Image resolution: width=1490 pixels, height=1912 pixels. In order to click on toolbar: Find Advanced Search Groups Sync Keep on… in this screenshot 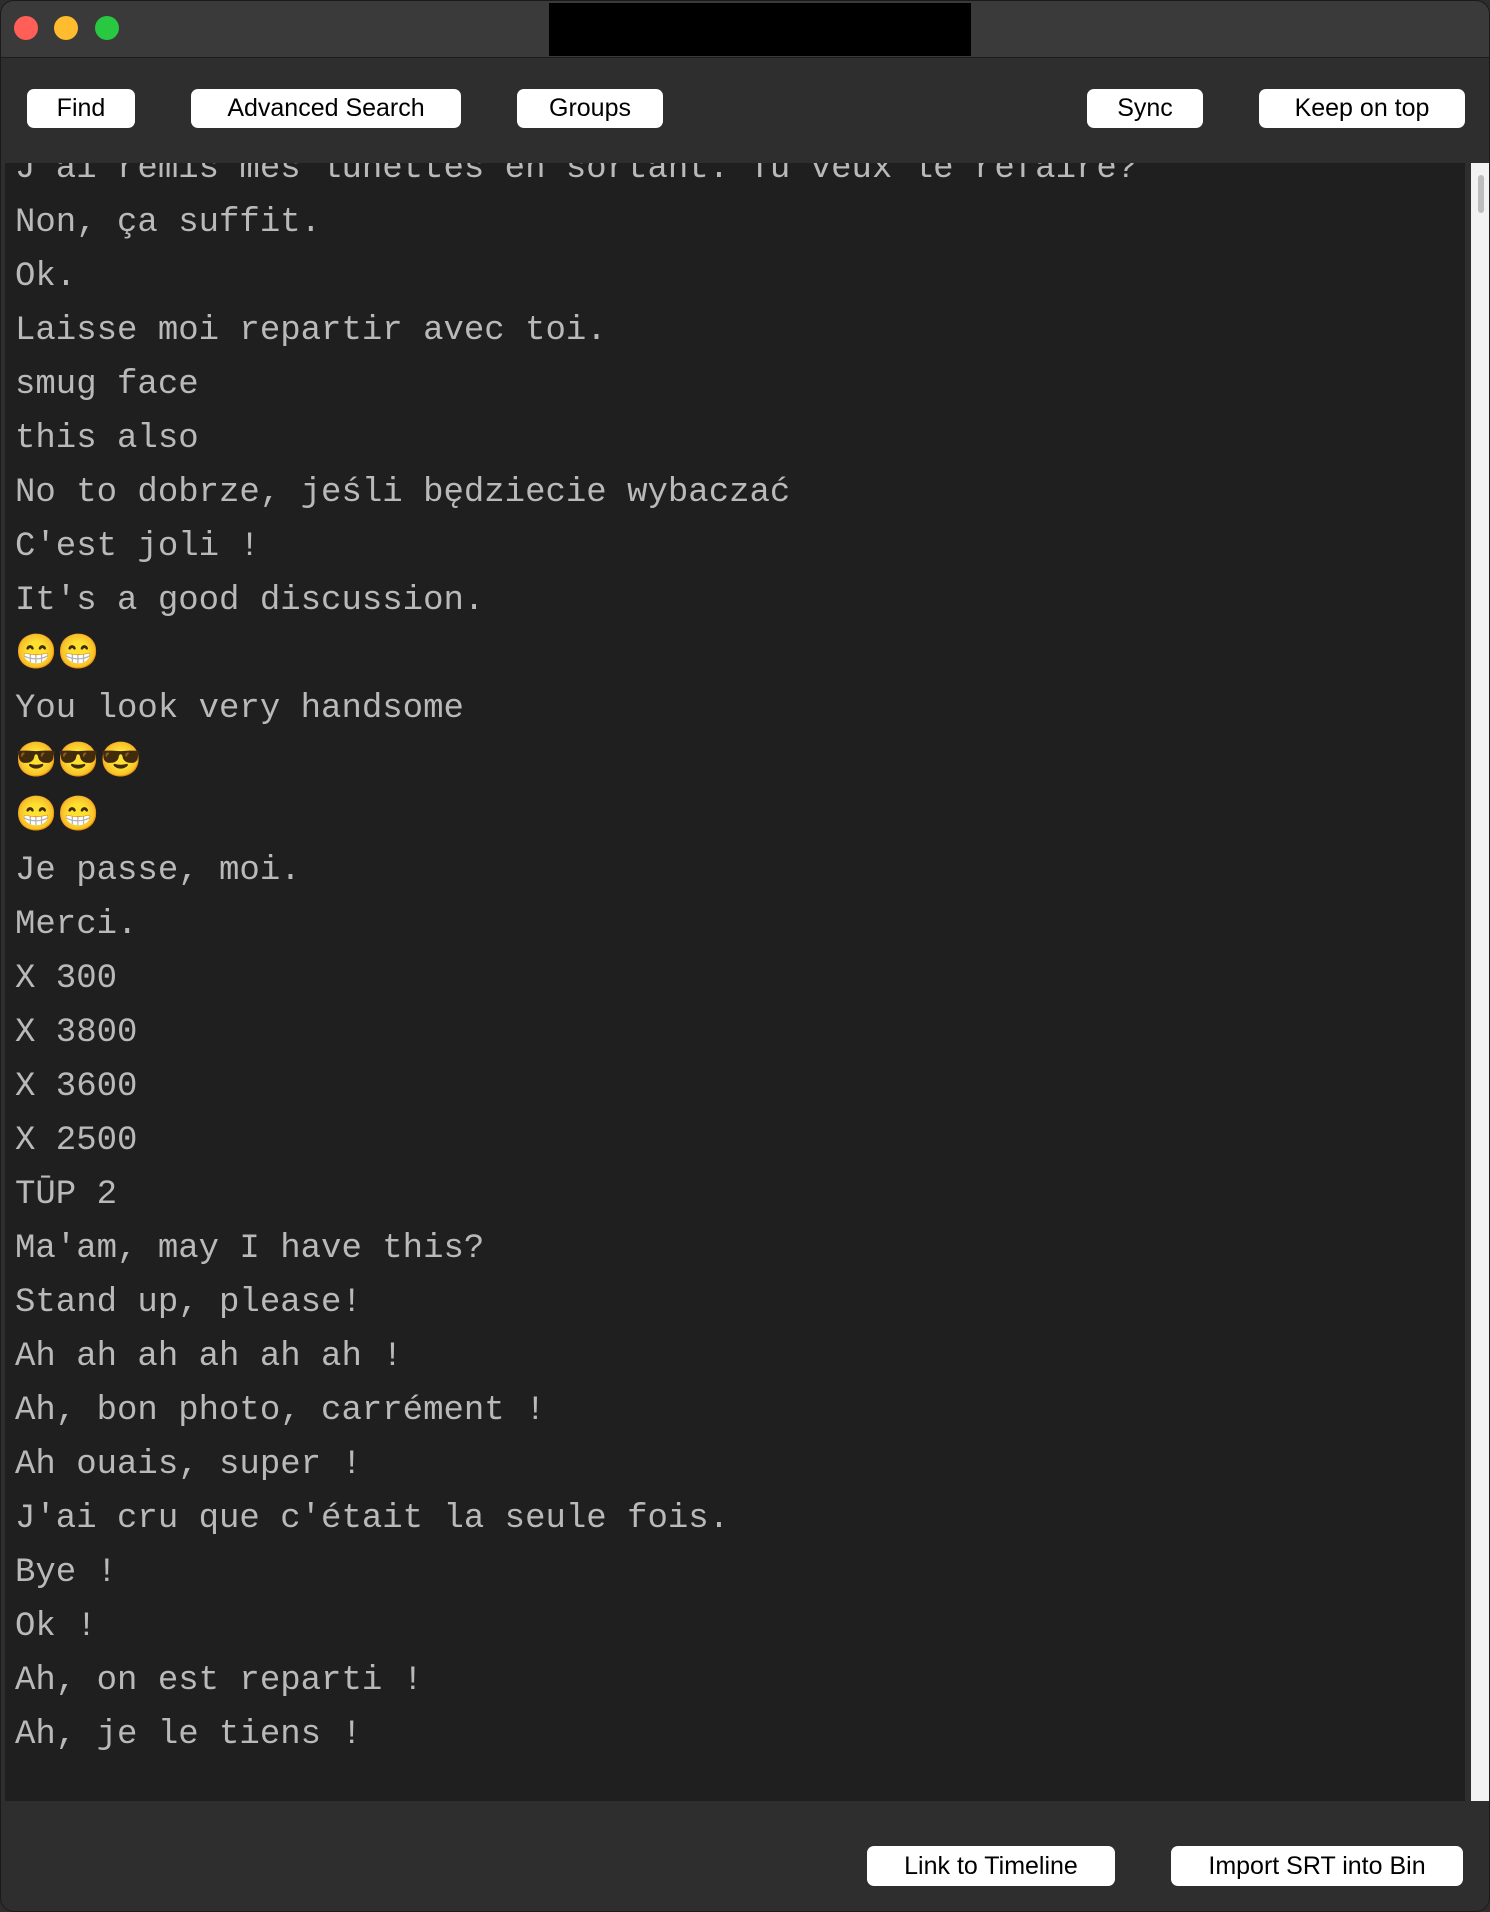, I will do `click(745, 110)`.